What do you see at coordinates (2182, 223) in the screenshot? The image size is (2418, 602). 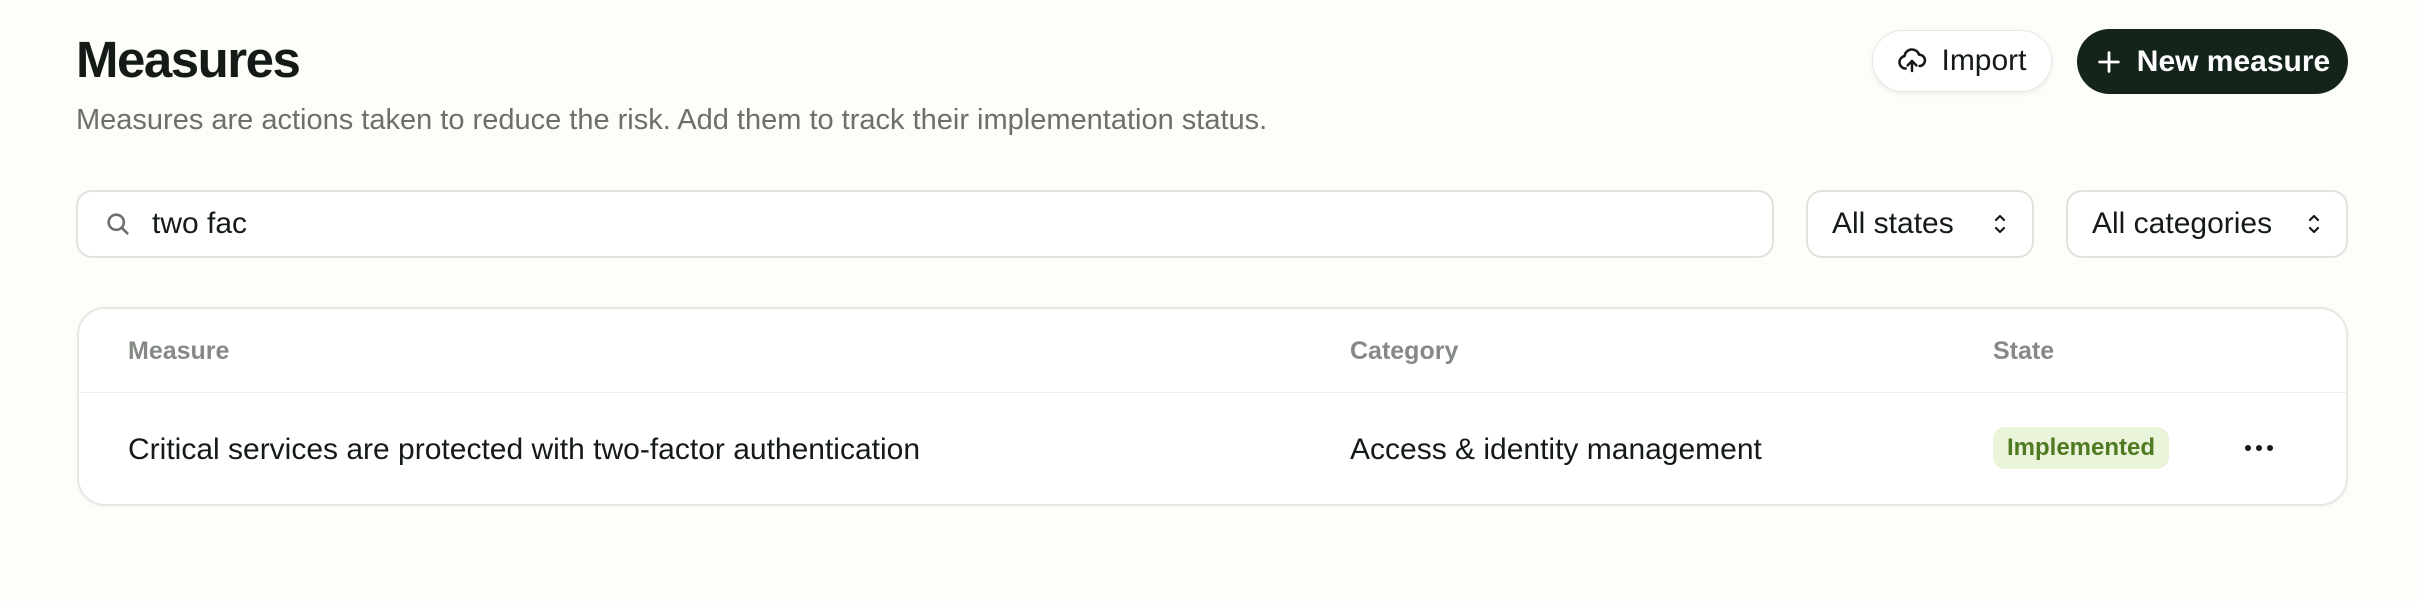 I see `category-filter-value: All categories` at bounding box center [2182, 223].